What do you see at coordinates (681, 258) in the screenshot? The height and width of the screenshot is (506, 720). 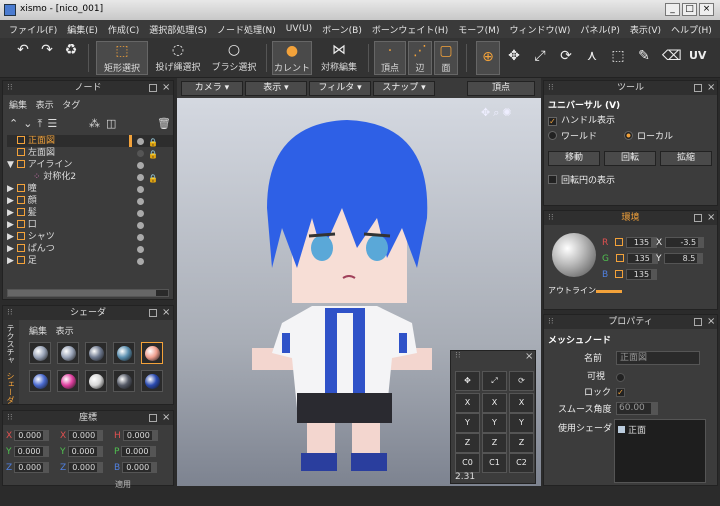 I see `y-value: 8.5` at bounding box center [681, 258].